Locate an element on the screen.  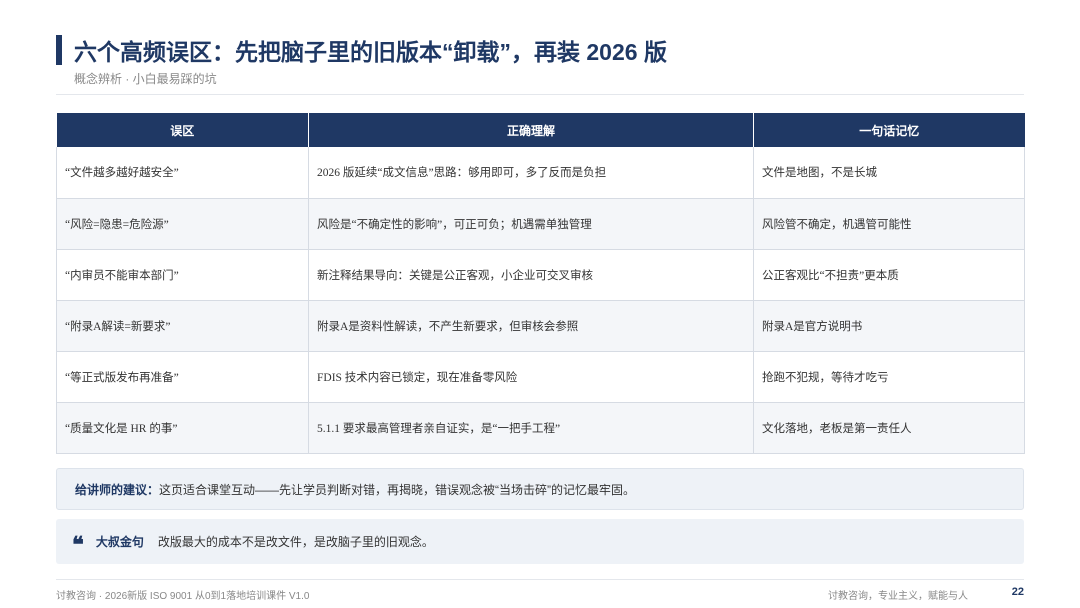
column-header-misconception: 误区 is located at coordinates (182, 130).